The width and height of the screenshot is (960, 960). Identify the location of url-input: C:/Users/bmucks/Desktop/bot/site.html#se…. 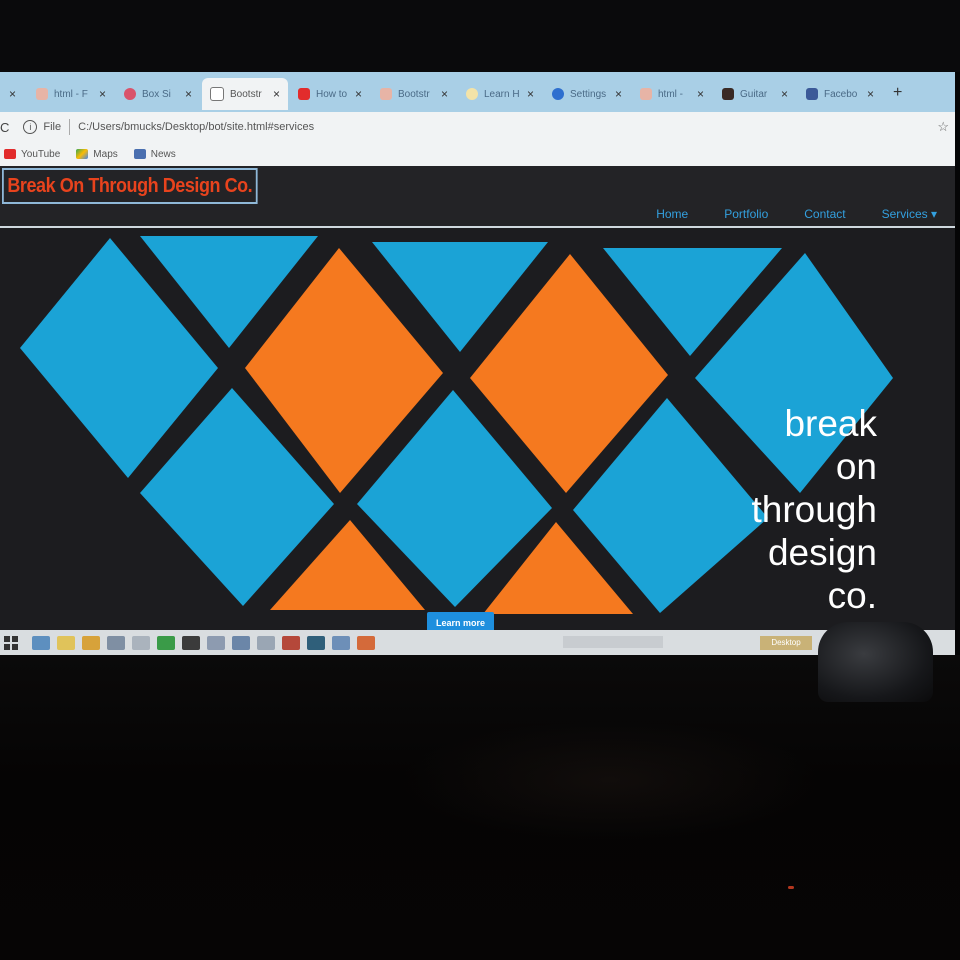
(196, 127).